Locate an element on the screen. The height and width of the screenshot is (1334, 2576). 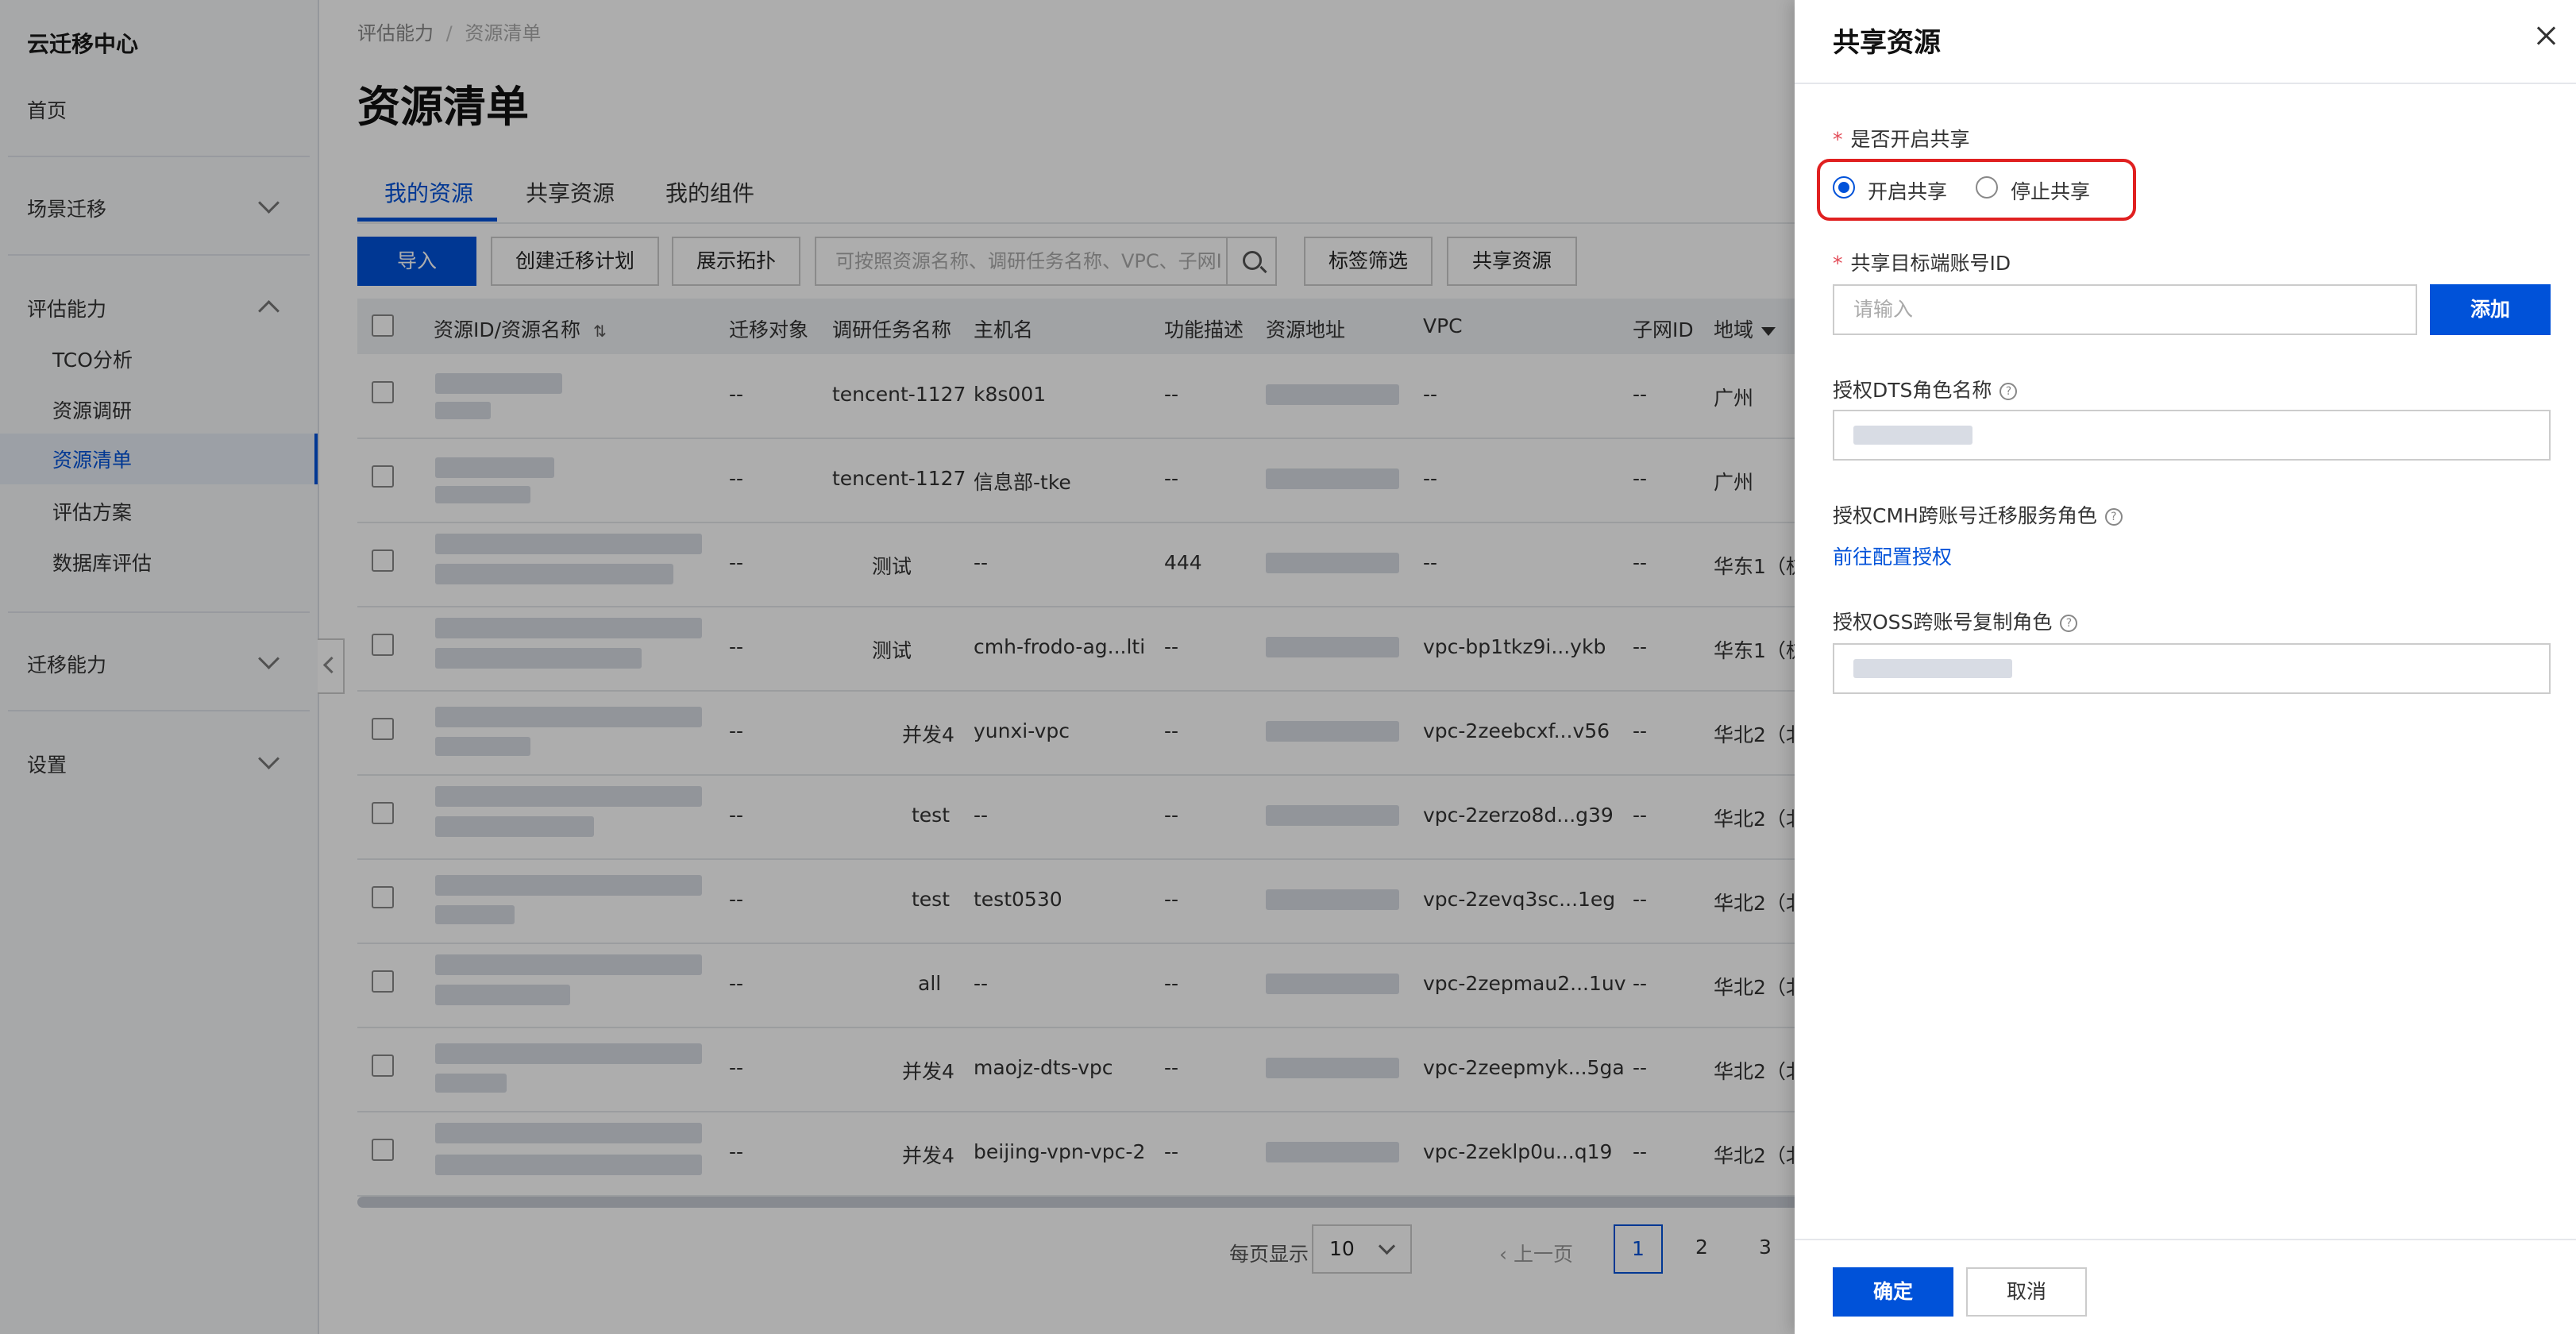
radio-enable-share-label: 开启共享 is located at coordinates (1907, 190).